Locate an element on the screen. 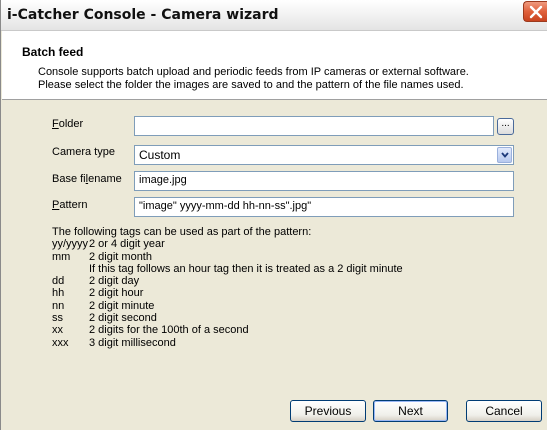 The image size is (547, 430). base-filename-input: image.jpg is located at coordinates (324, 181).